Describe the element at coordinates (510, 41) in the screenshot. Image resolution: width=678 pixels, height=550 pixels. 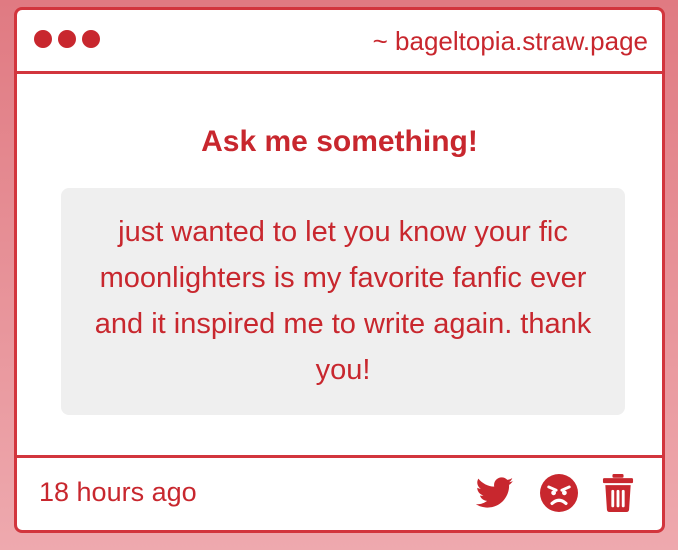
I see `site-domain-link: ~ bageltopia.straw.page` at that location.